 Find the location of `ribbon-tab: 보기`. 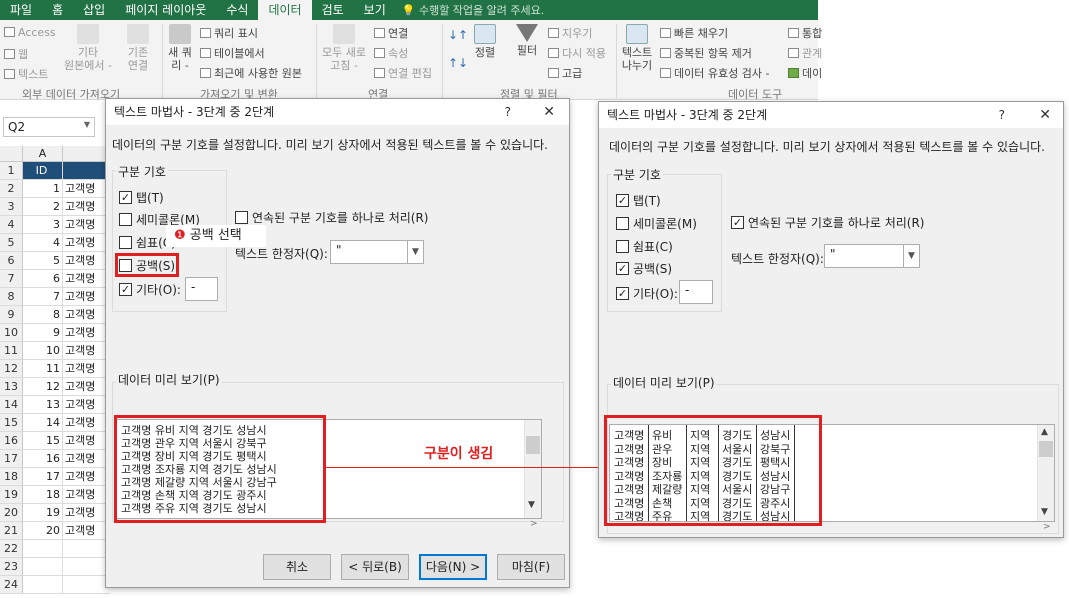

ribbon-tab: 보기 is located at coordinates (375, 10).